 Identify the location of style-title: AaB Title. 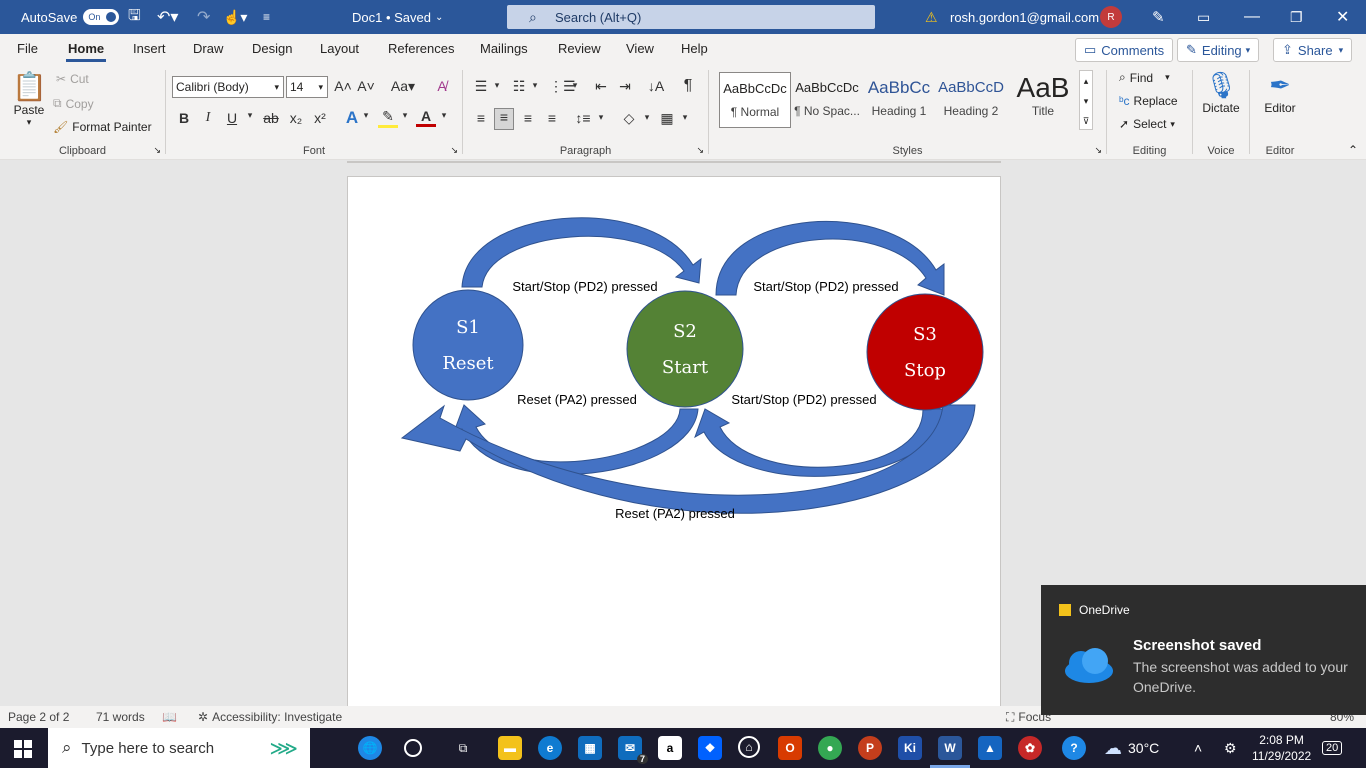
(1043, 100).